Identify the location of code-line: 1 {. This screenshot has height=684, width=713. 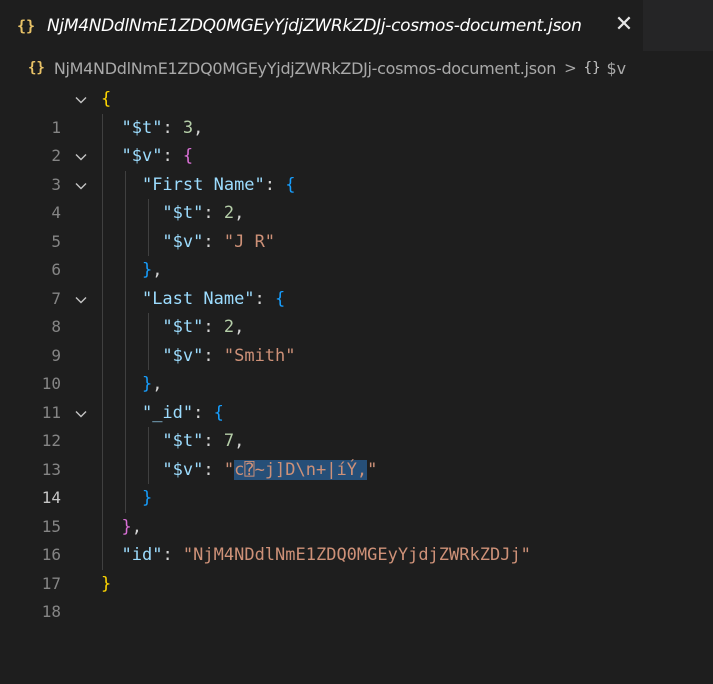
(356, 111).